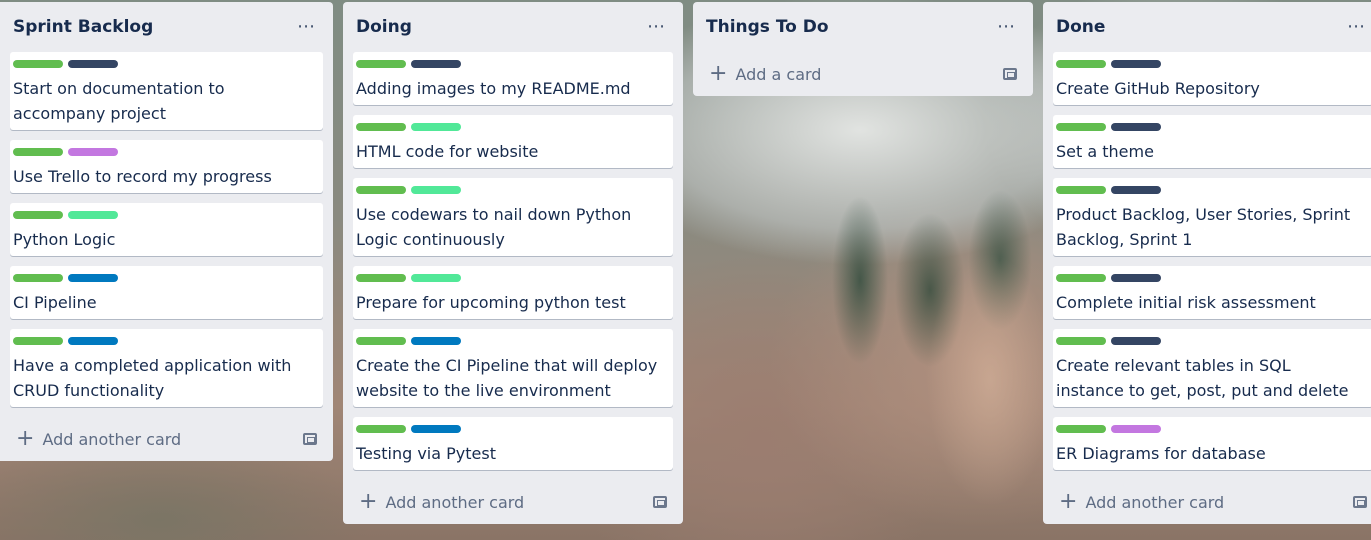 The image size is (1371, 540). Describe the element at coordinates (1186, 302) in the screenshot. I see `card-title: Complete initial risk assessment` at that location.